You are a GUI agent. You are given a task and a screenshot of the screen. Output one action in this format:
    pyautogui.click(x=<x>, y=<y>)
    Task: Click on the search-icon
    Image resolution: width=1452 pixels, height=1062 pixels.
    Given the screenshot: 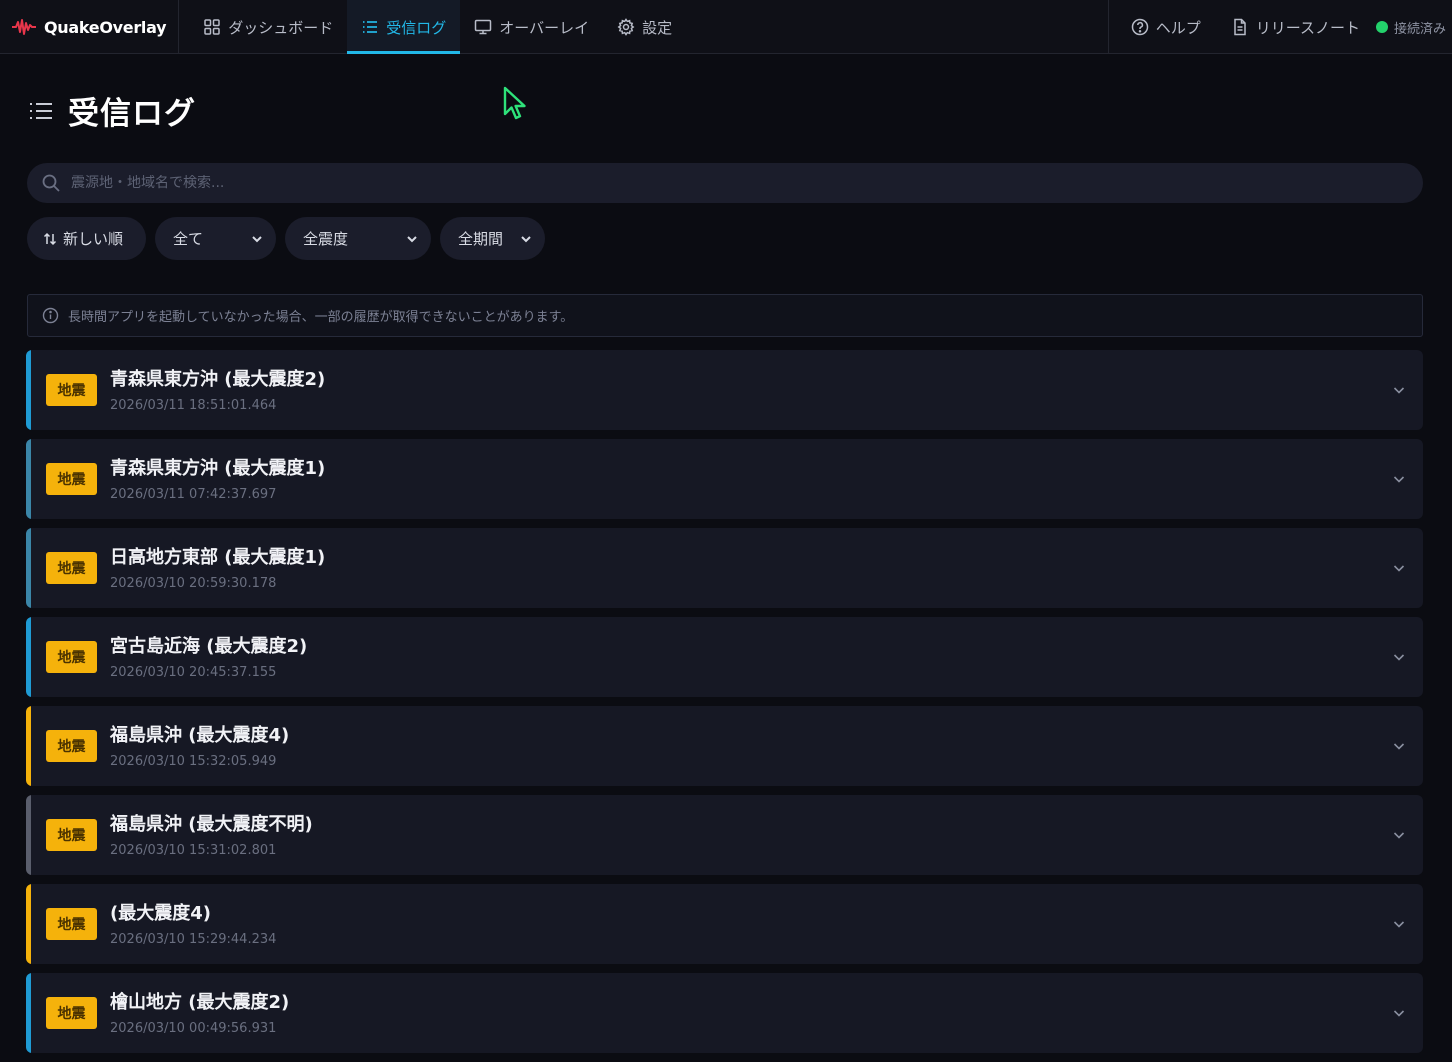 What is the action you would take?
    pyautogui.click(x=51, y=183)
    